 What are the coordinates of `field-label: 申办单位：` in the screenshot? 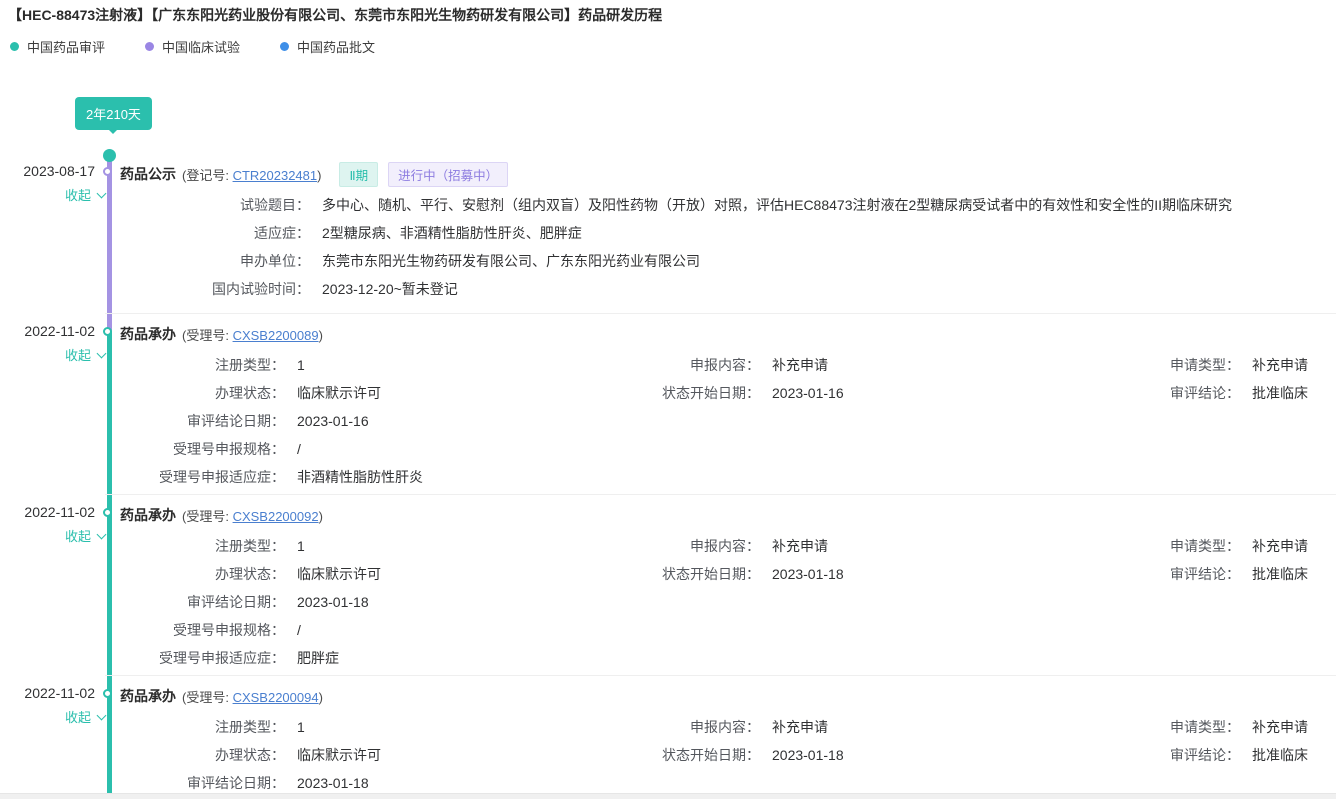 It's located at (275, 261).